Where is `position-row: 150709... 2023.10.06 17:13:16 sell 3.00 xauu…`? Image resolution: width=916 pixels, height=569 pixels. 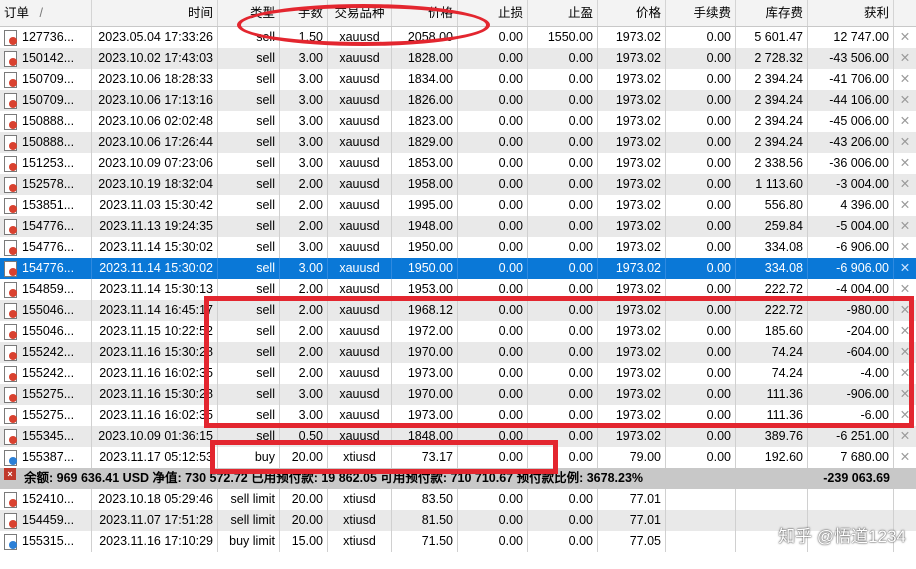
position-row: 150709... 2023.10.06 17:13:16 sell 3.00 xauu… is located at coordinates (458, 100).